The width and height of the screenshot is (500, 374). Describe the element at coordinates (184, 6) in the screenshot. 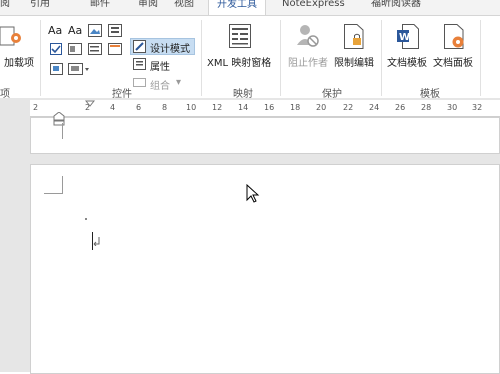

I see `tab-view: 视图` at that location.